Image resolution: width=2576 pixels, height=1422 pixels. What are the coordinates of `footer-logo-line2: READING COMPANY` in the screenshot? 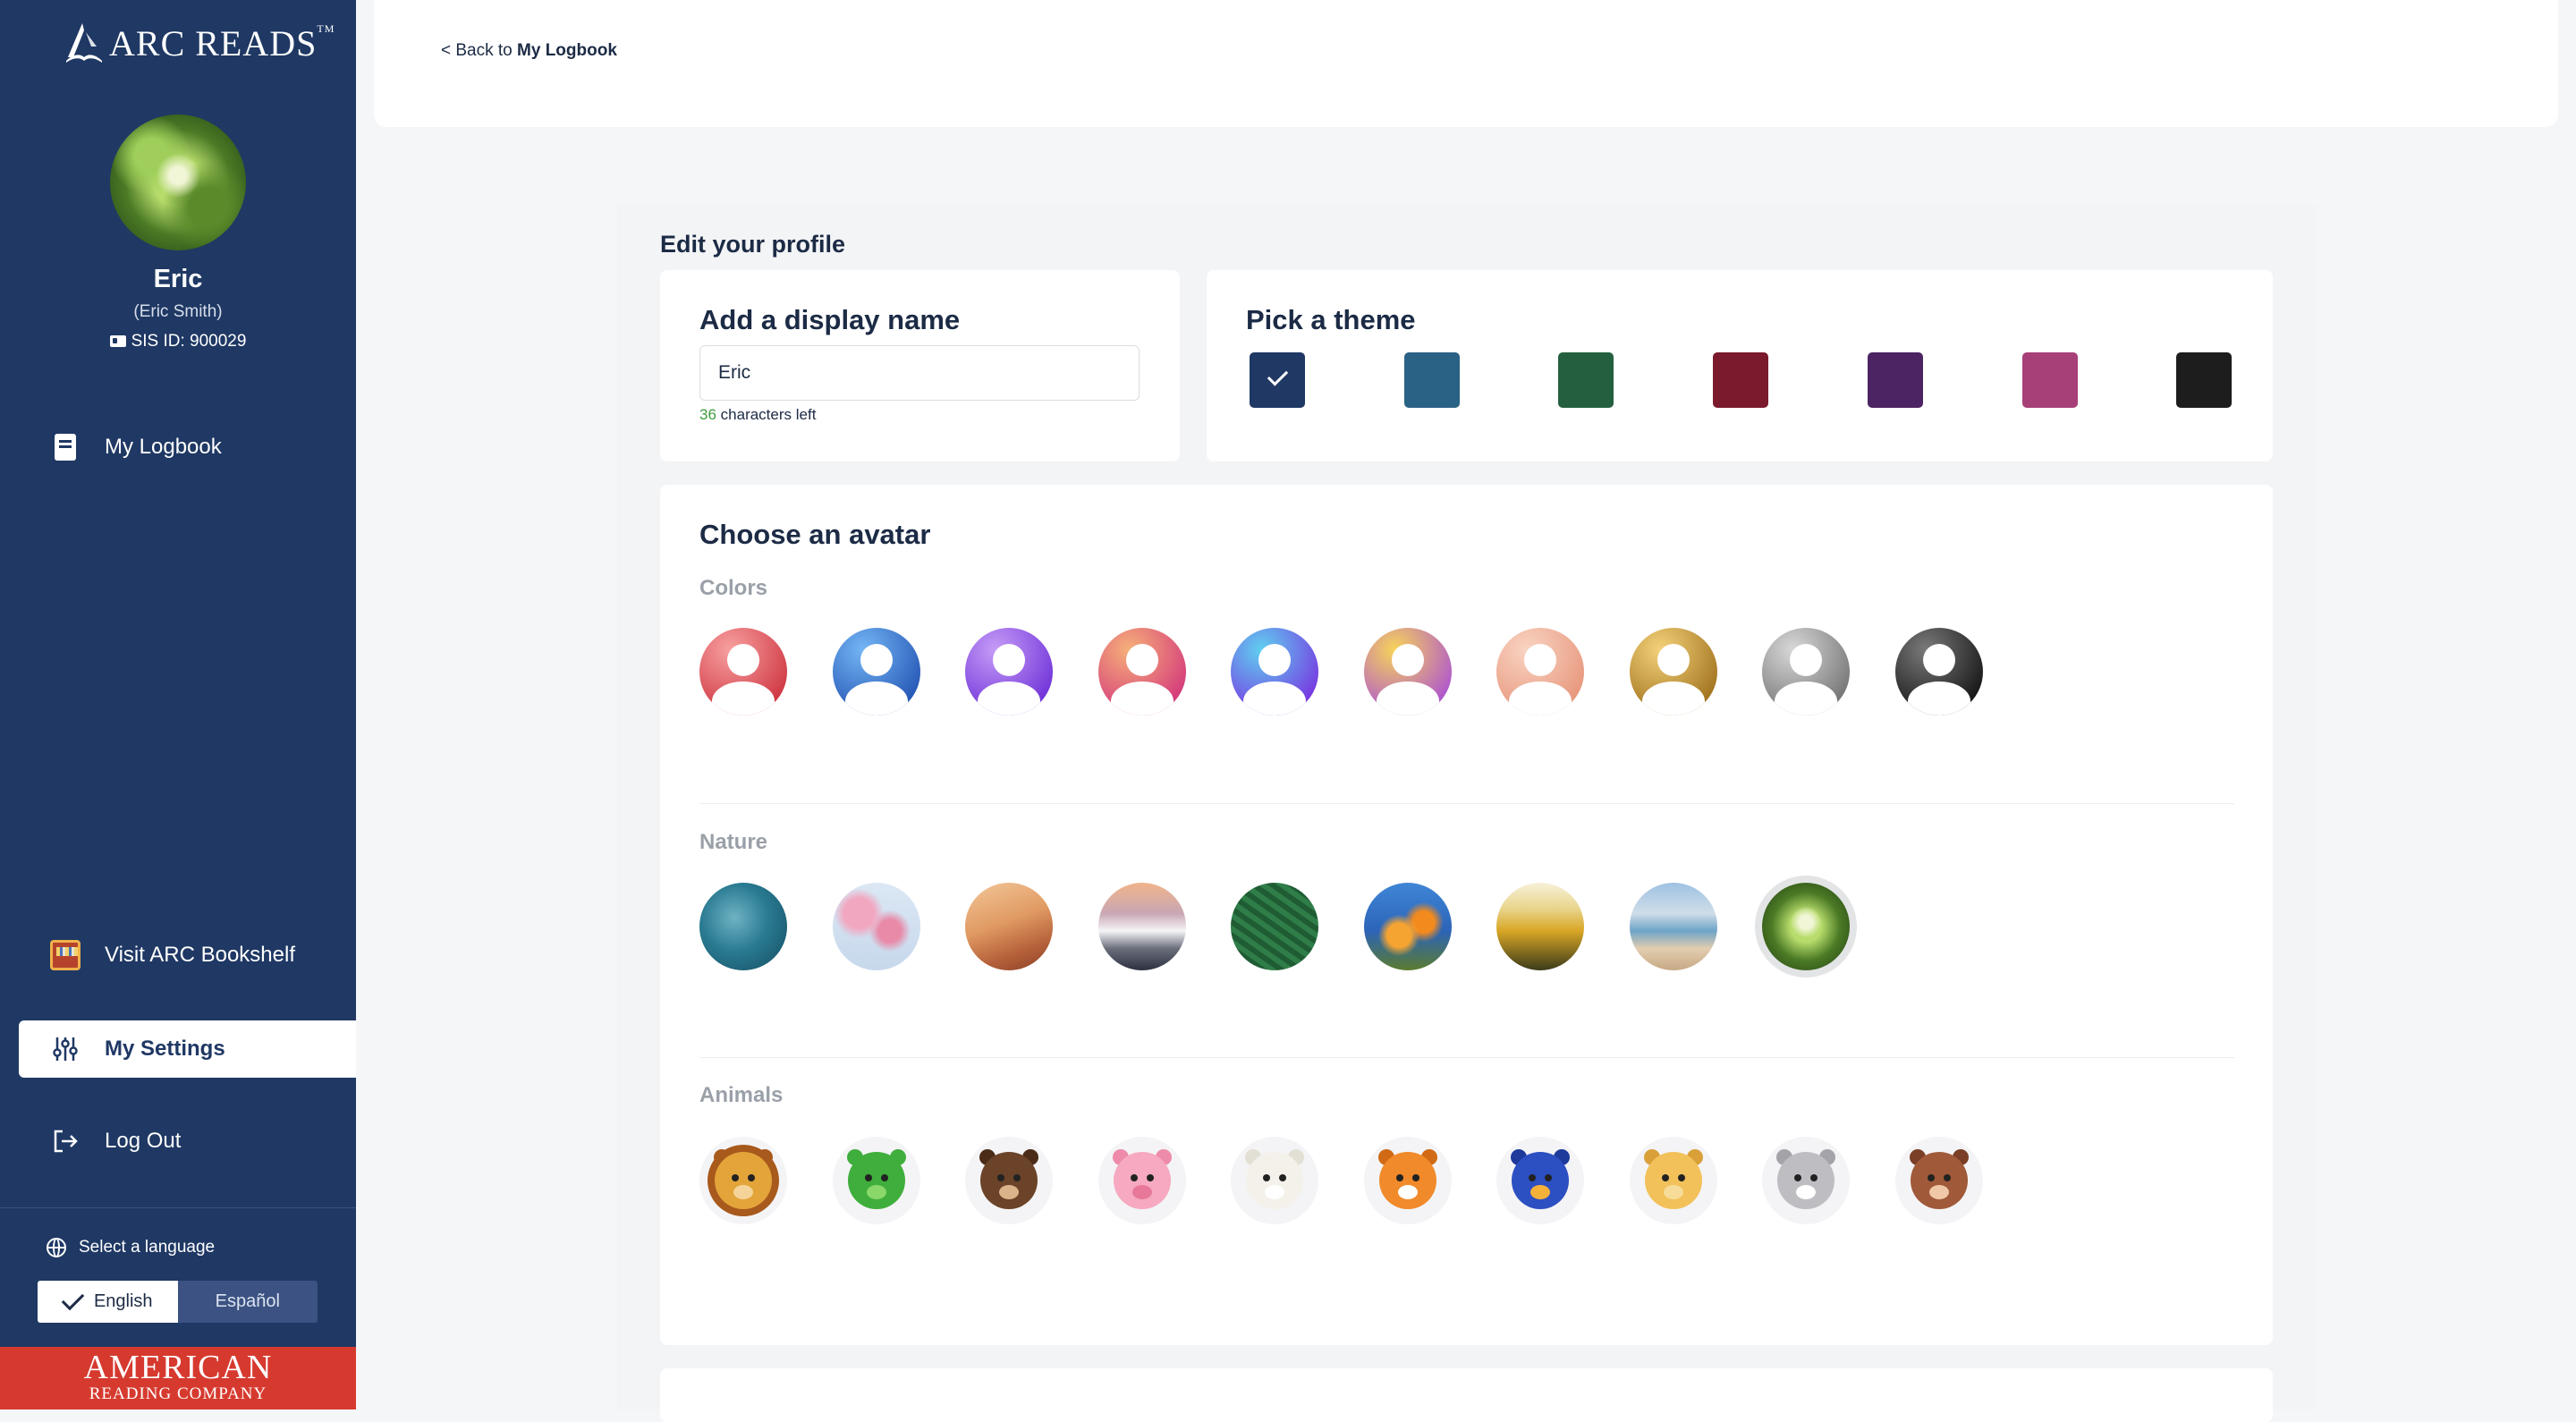 It's located at (178, 1393).